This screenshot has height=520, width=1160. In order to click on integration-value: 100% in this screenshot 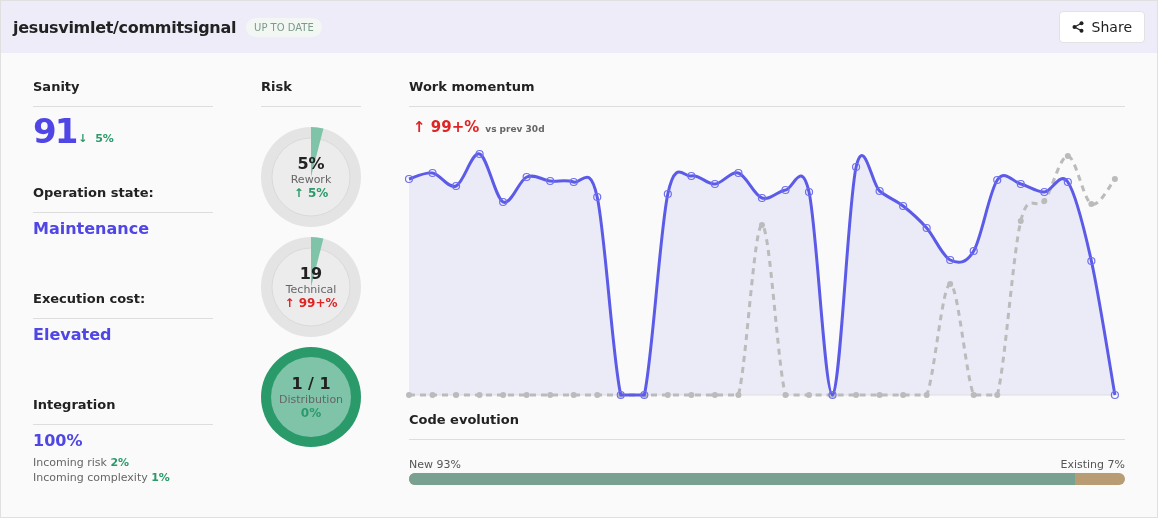, I will do `click(58, 440)`.